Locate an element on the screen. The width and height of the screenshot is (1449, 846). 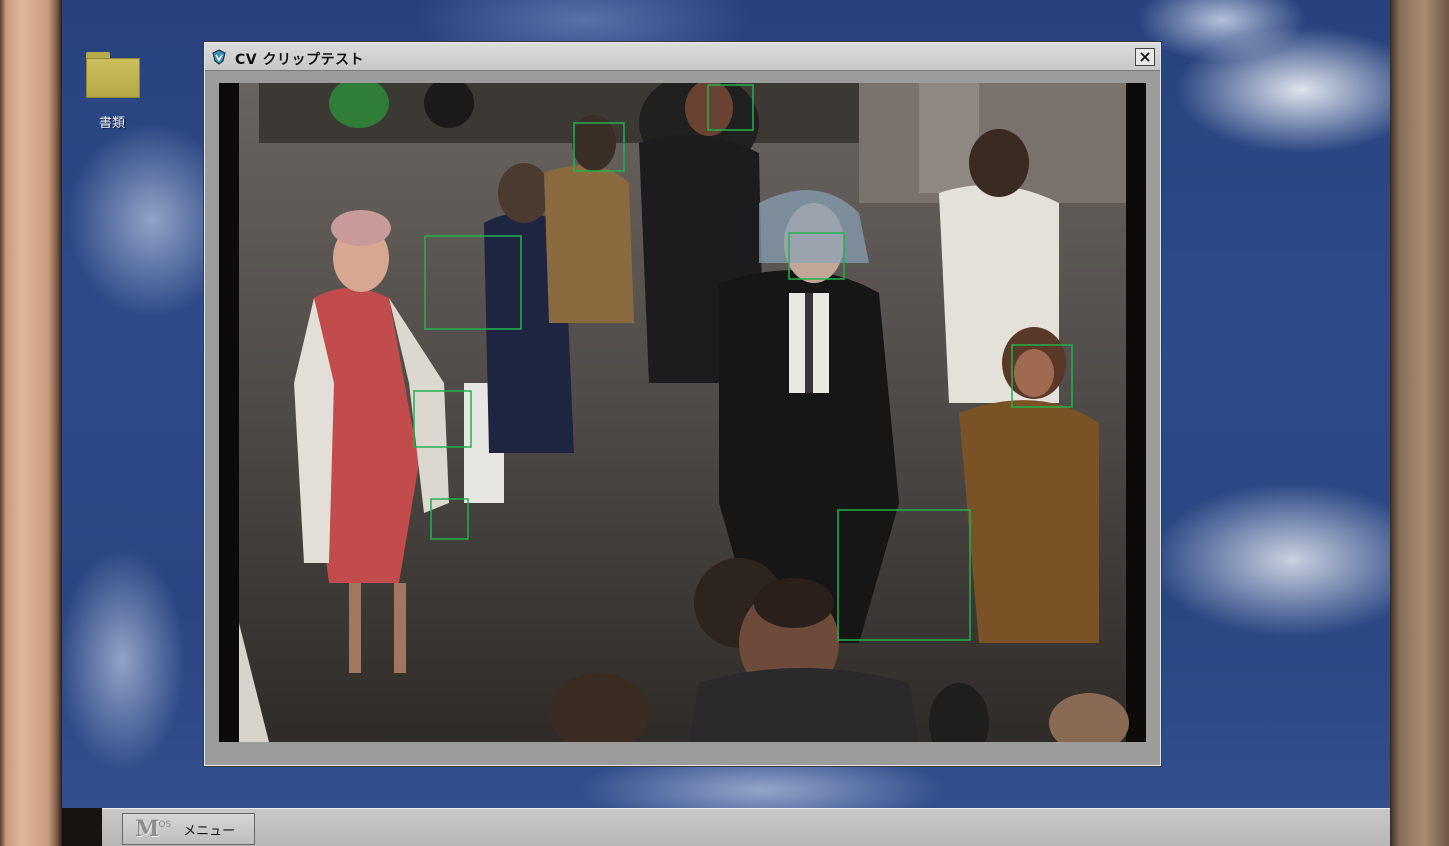
window-title: CV クリップテスト is located at coordinates (299, 60).